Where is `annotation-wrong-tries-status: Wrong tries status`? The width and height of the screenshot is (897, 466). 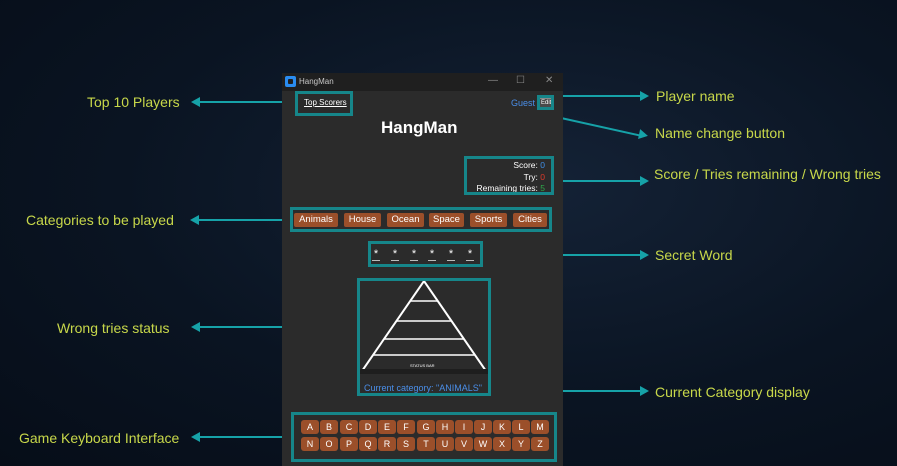
annotation-wrong-tries-status: Wrong tries status is located at coordinates (113, 328).